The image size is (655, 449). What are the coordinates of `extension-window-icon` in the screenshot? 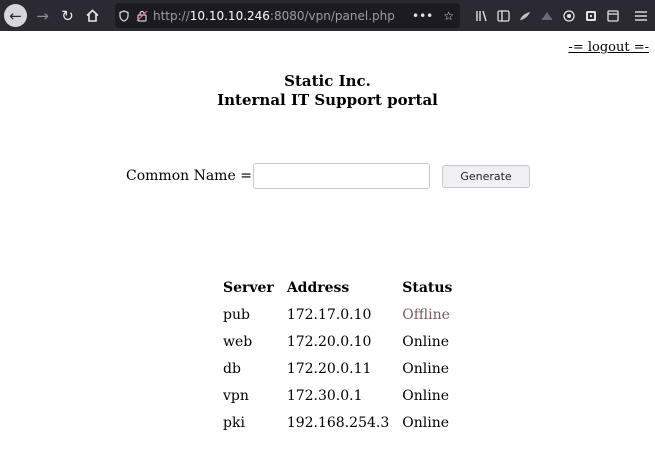 It's located at (613, 16).